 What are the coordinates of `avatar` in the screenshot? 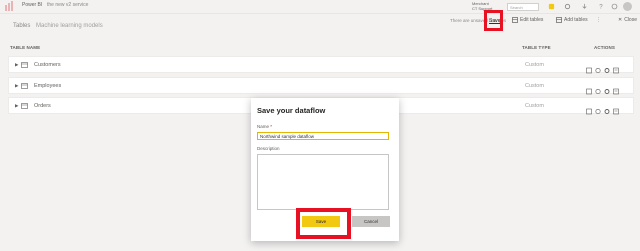 It's located at (627, 6).